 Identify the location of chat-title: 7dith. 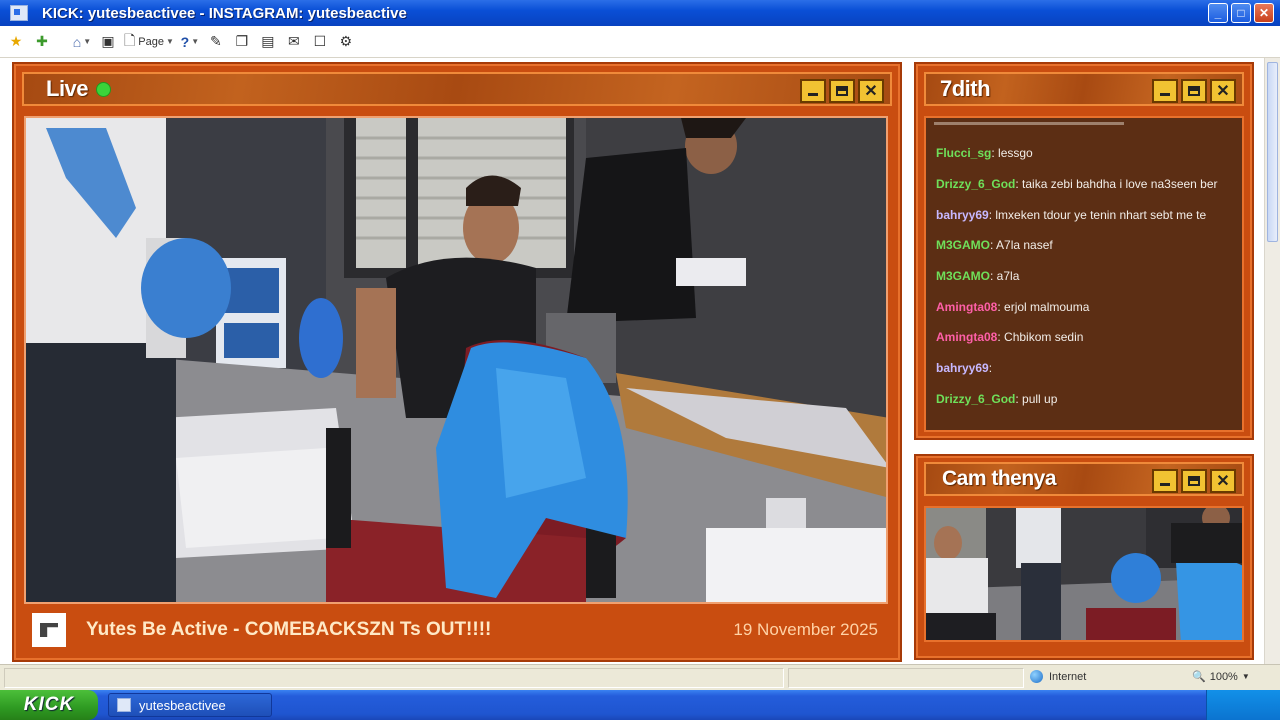
(965, 88).